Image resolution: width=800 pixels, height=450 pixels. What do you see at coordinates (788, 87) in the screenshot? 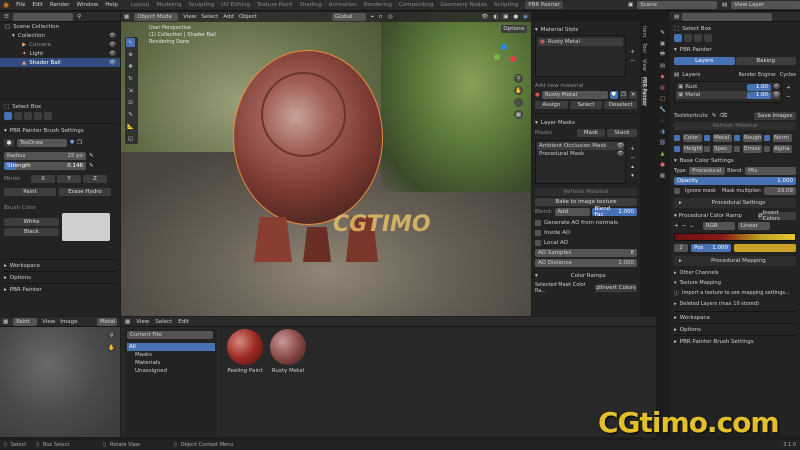
I see `add-layer-icon: +` at bounding box center [788, 87].